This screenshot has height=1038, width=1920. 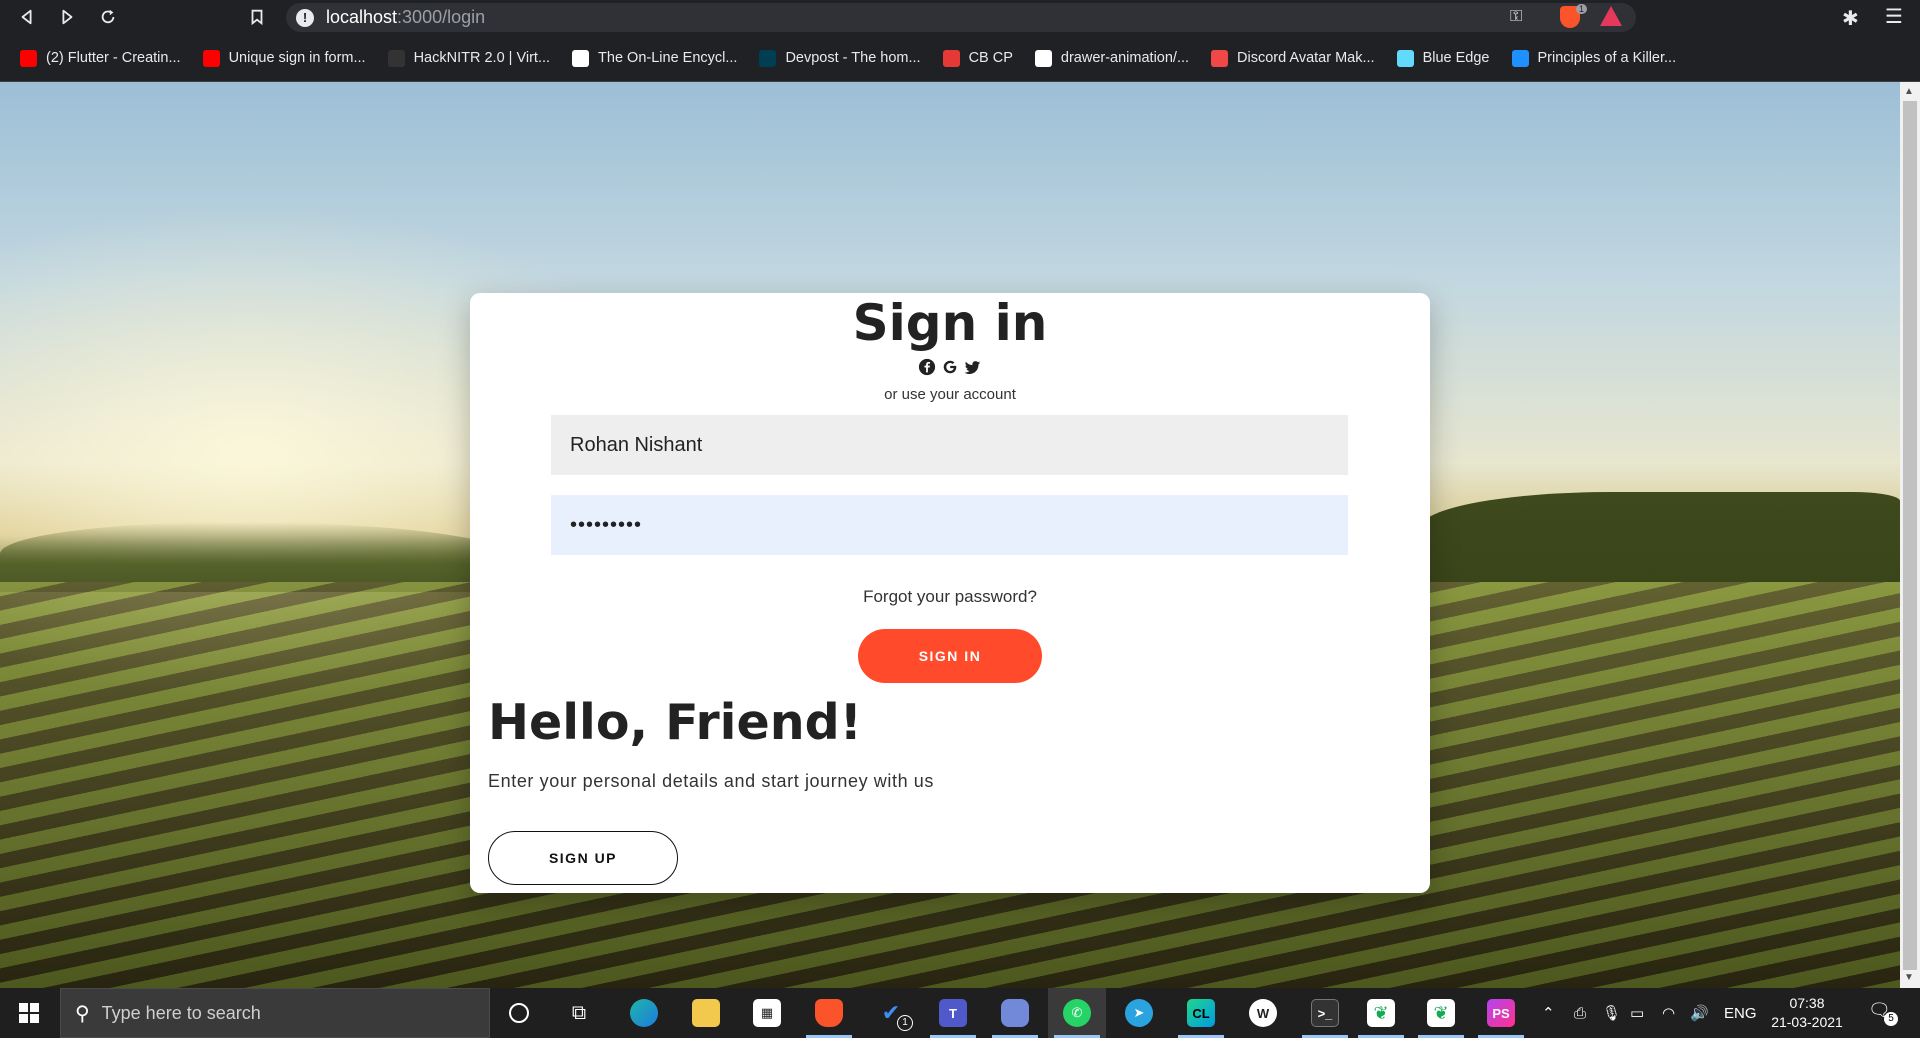 What do you see at coordinates (1891, 1019) in the screenshot?
I see `notifications-count: 5` at bounding box center [1891, 1019].